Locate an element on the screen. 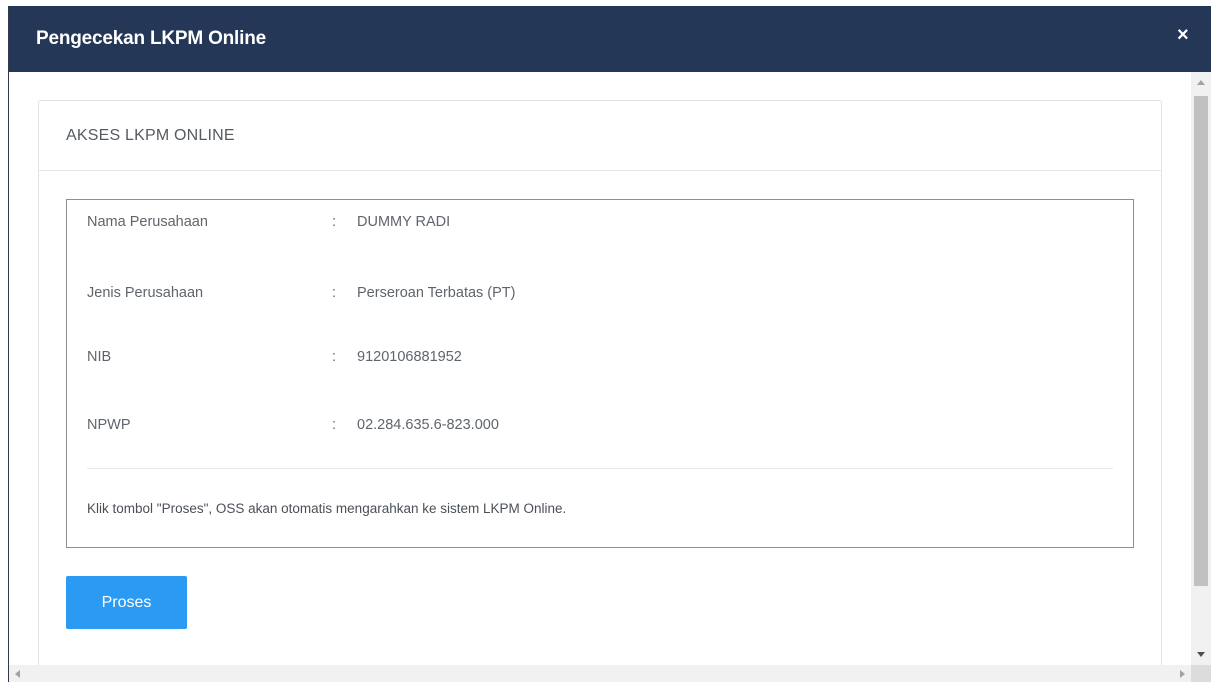  info-value: 9120106881952 is located at coordinates (409, 357).